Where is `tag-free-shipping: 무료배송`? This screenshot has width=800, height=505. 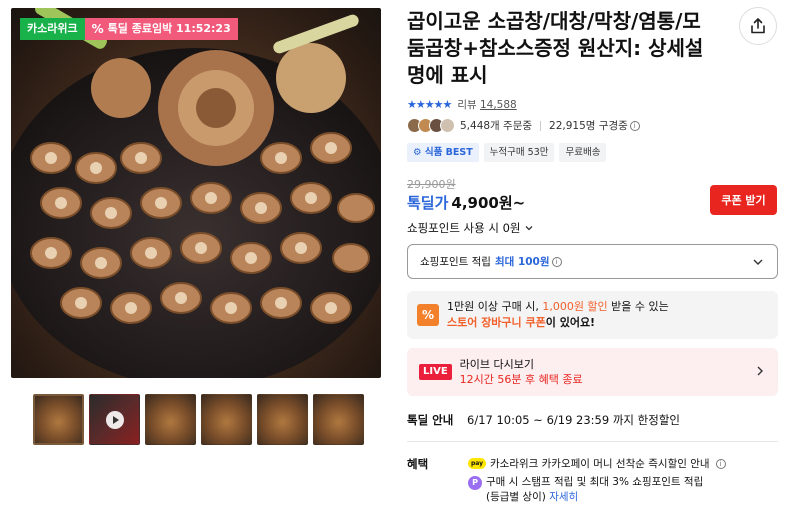
tag-free-shipping: 무료배송 is located at coordinates (583, 152).